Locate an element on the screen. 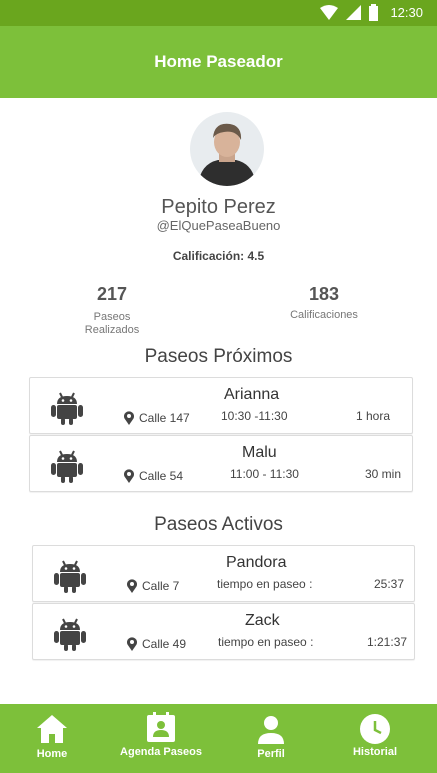 The height and width of the screenshot is (773, 437). bottom-navigation: Home Agenda Paseos Perfil Historial is located at coordinates (218, 738).